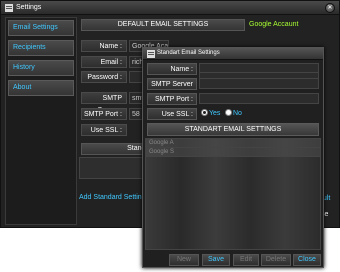  I want to click on sidebar-item-email-settings: Email Settings, so click(41, 28).